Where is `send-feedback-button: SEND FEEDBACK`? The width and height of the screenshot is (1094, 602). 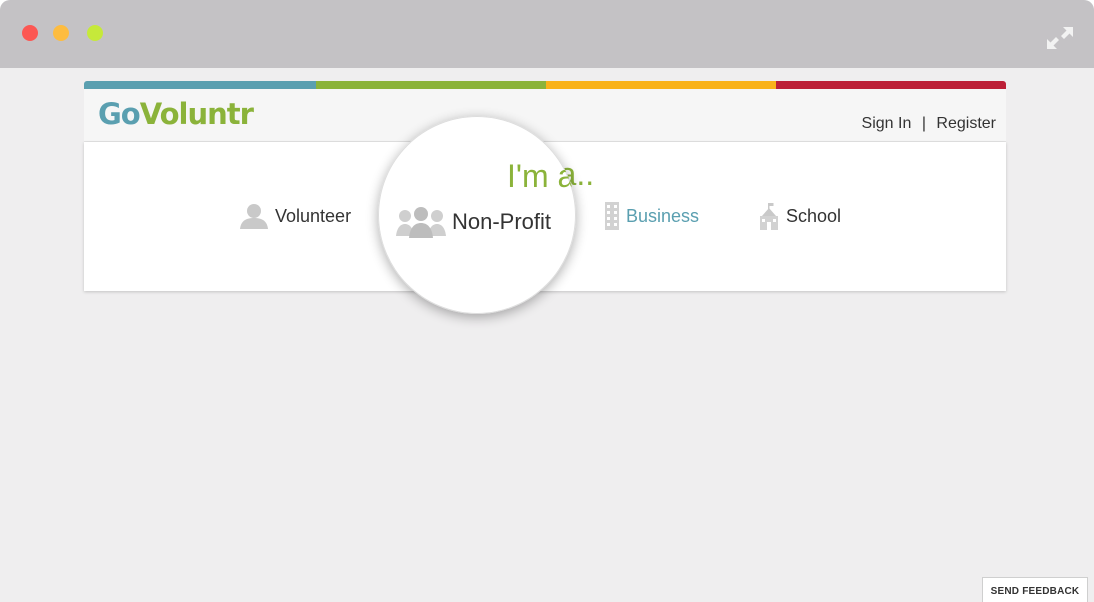
send-feedback-button: SEND FEEDBACK is located at coordinates (1035, 589).